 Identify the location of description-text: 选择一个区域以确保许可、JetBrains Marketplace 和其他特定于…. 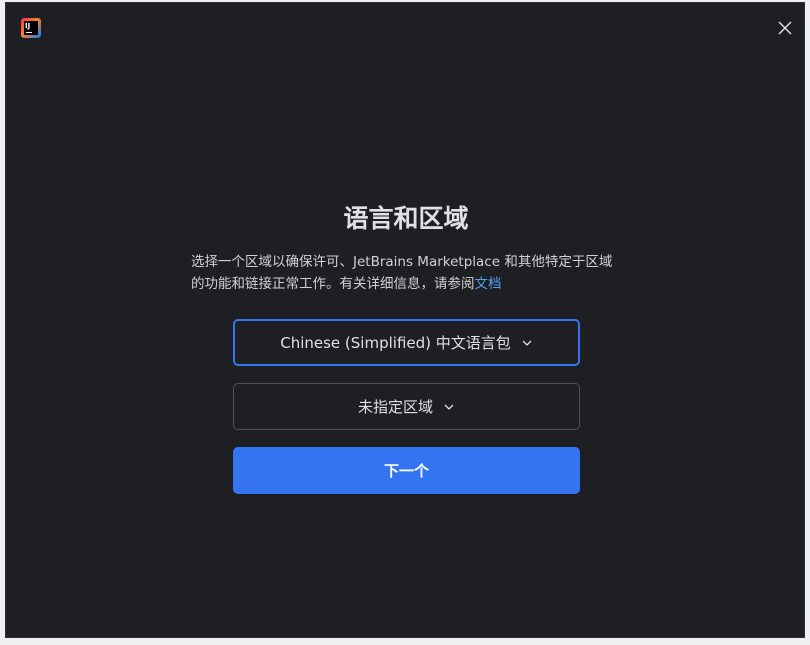
(402, 273).